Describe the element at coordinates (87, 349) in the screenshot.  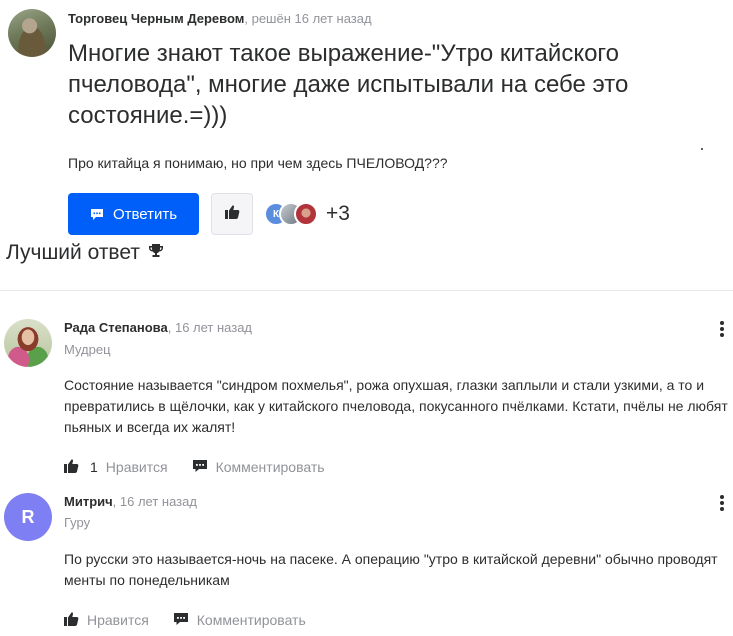
I see `answer-author-rank: Мудрец` at that location.